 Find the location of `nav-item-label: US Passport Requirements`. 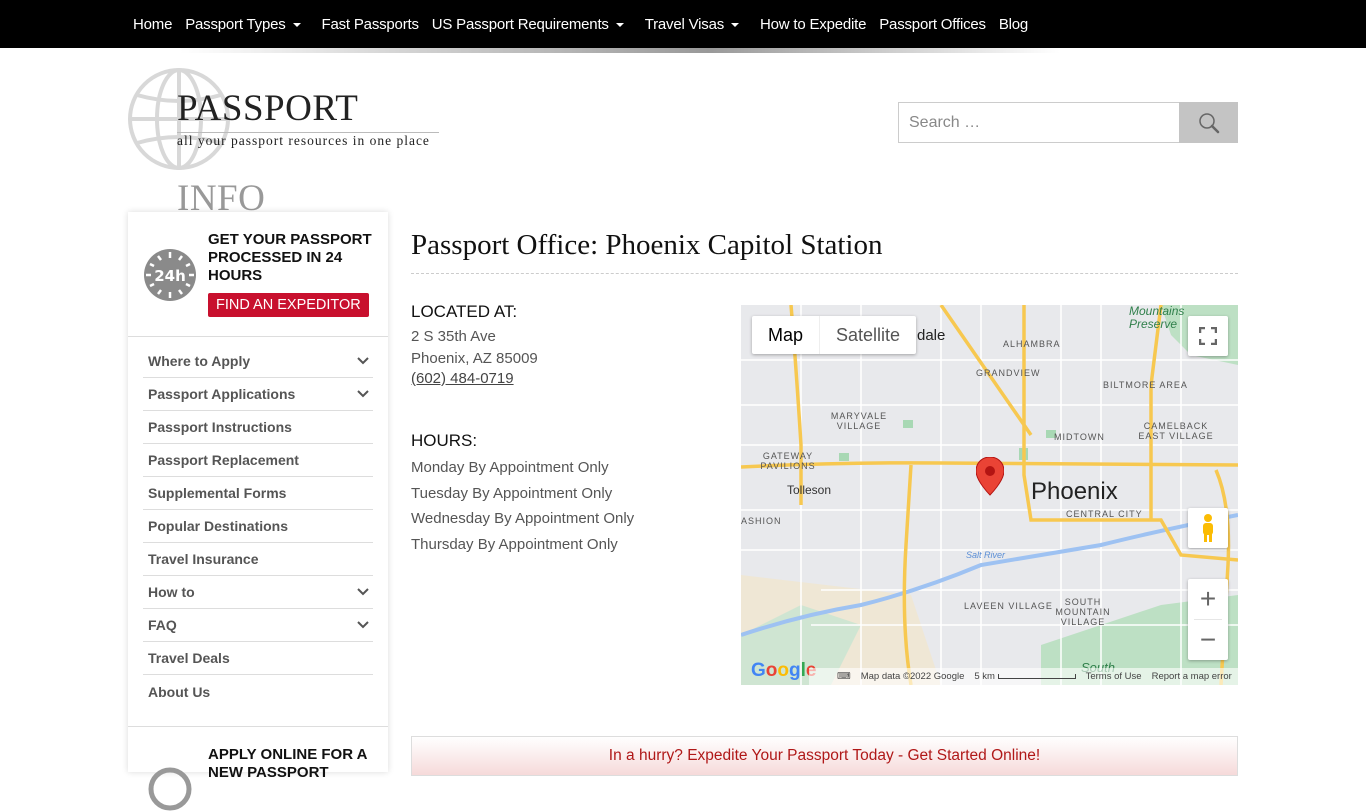

nav-item-label: US Passport Requirements is located at coordinates (520, 24).